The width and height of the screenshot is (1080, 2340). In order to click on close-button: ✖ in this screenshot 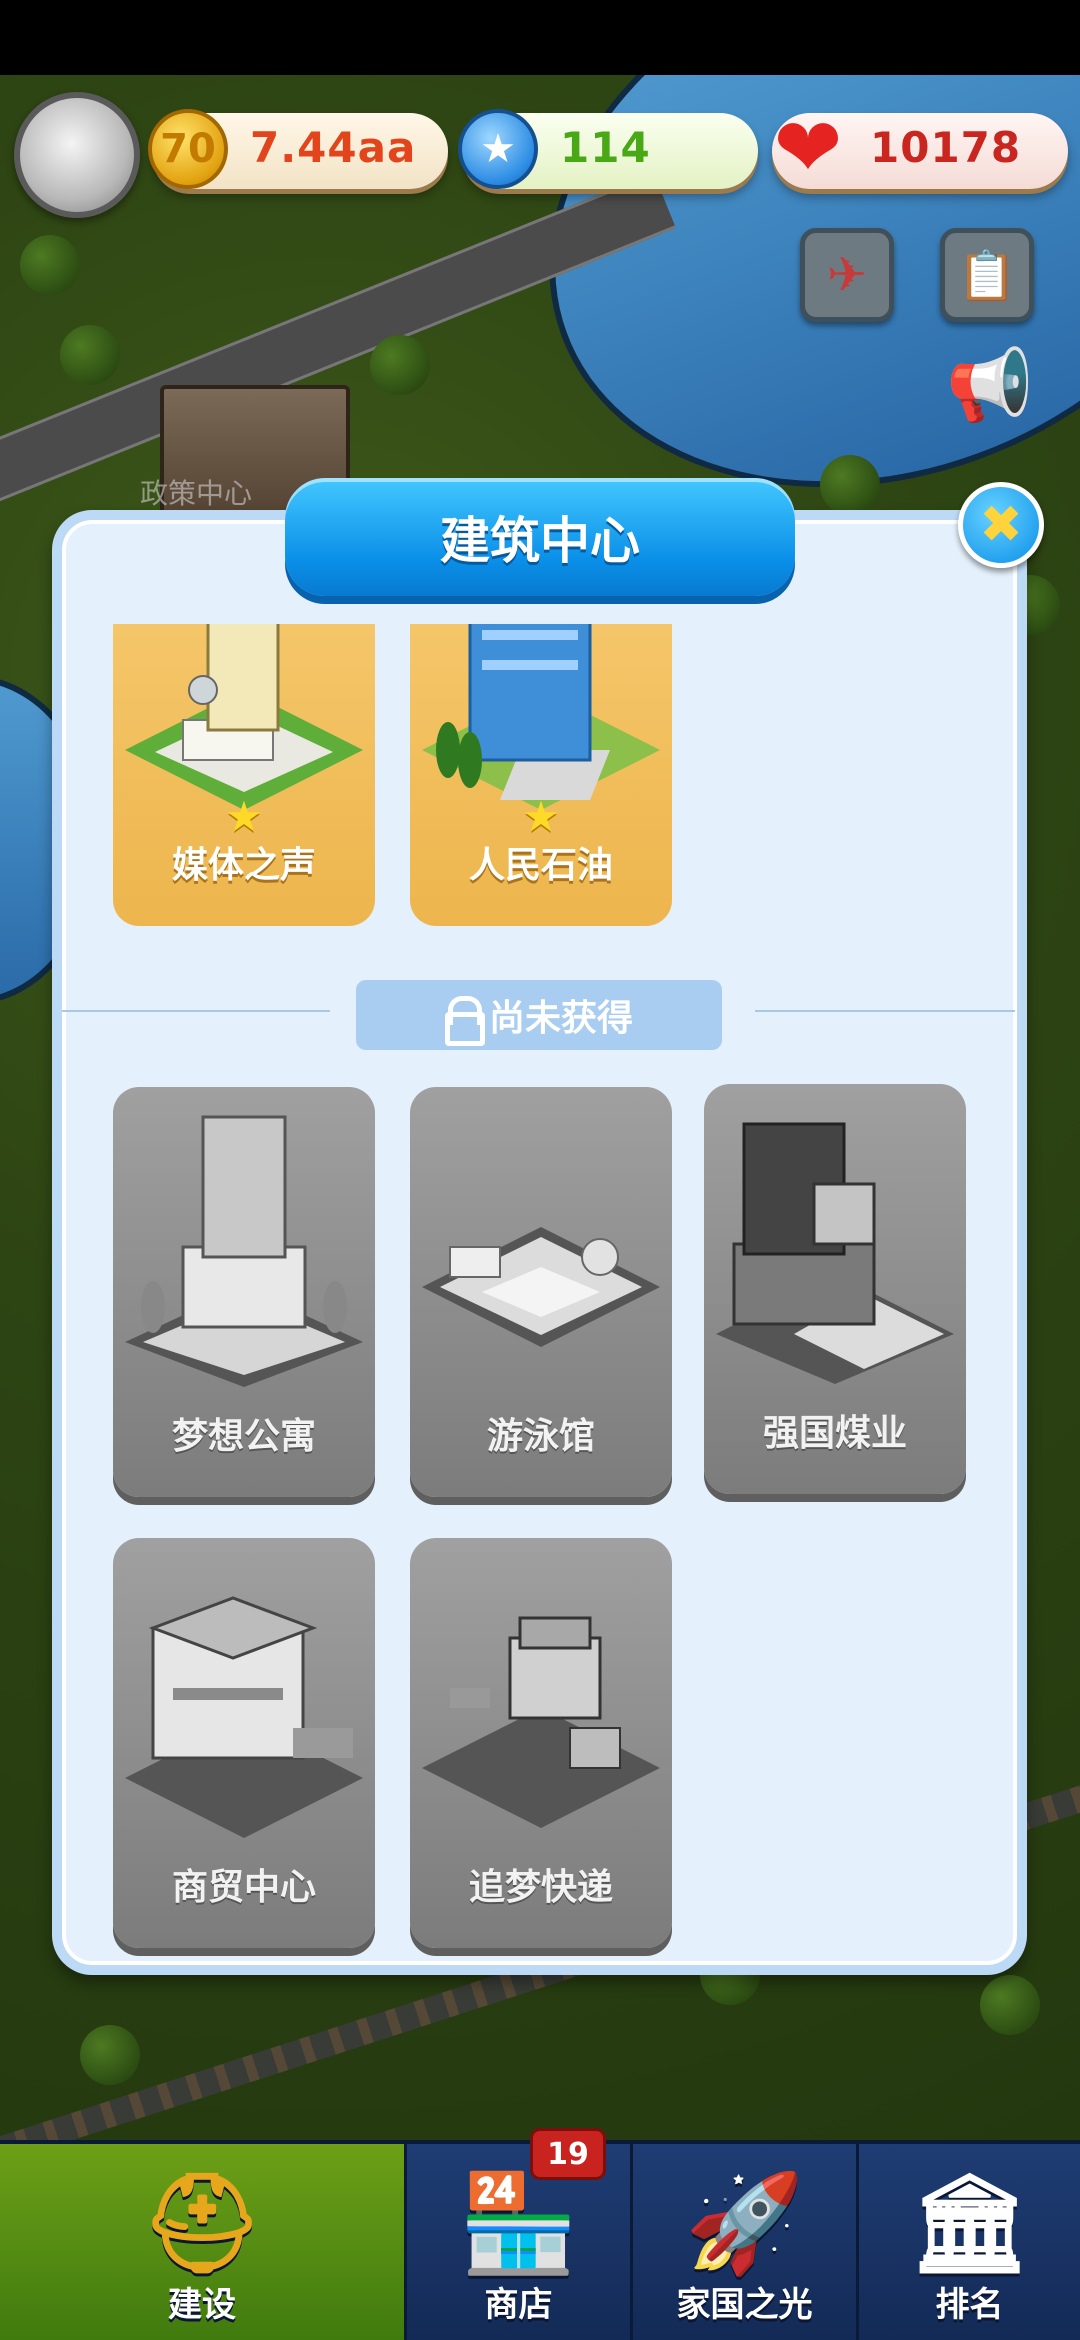, I will do `click(1001, 525)`.